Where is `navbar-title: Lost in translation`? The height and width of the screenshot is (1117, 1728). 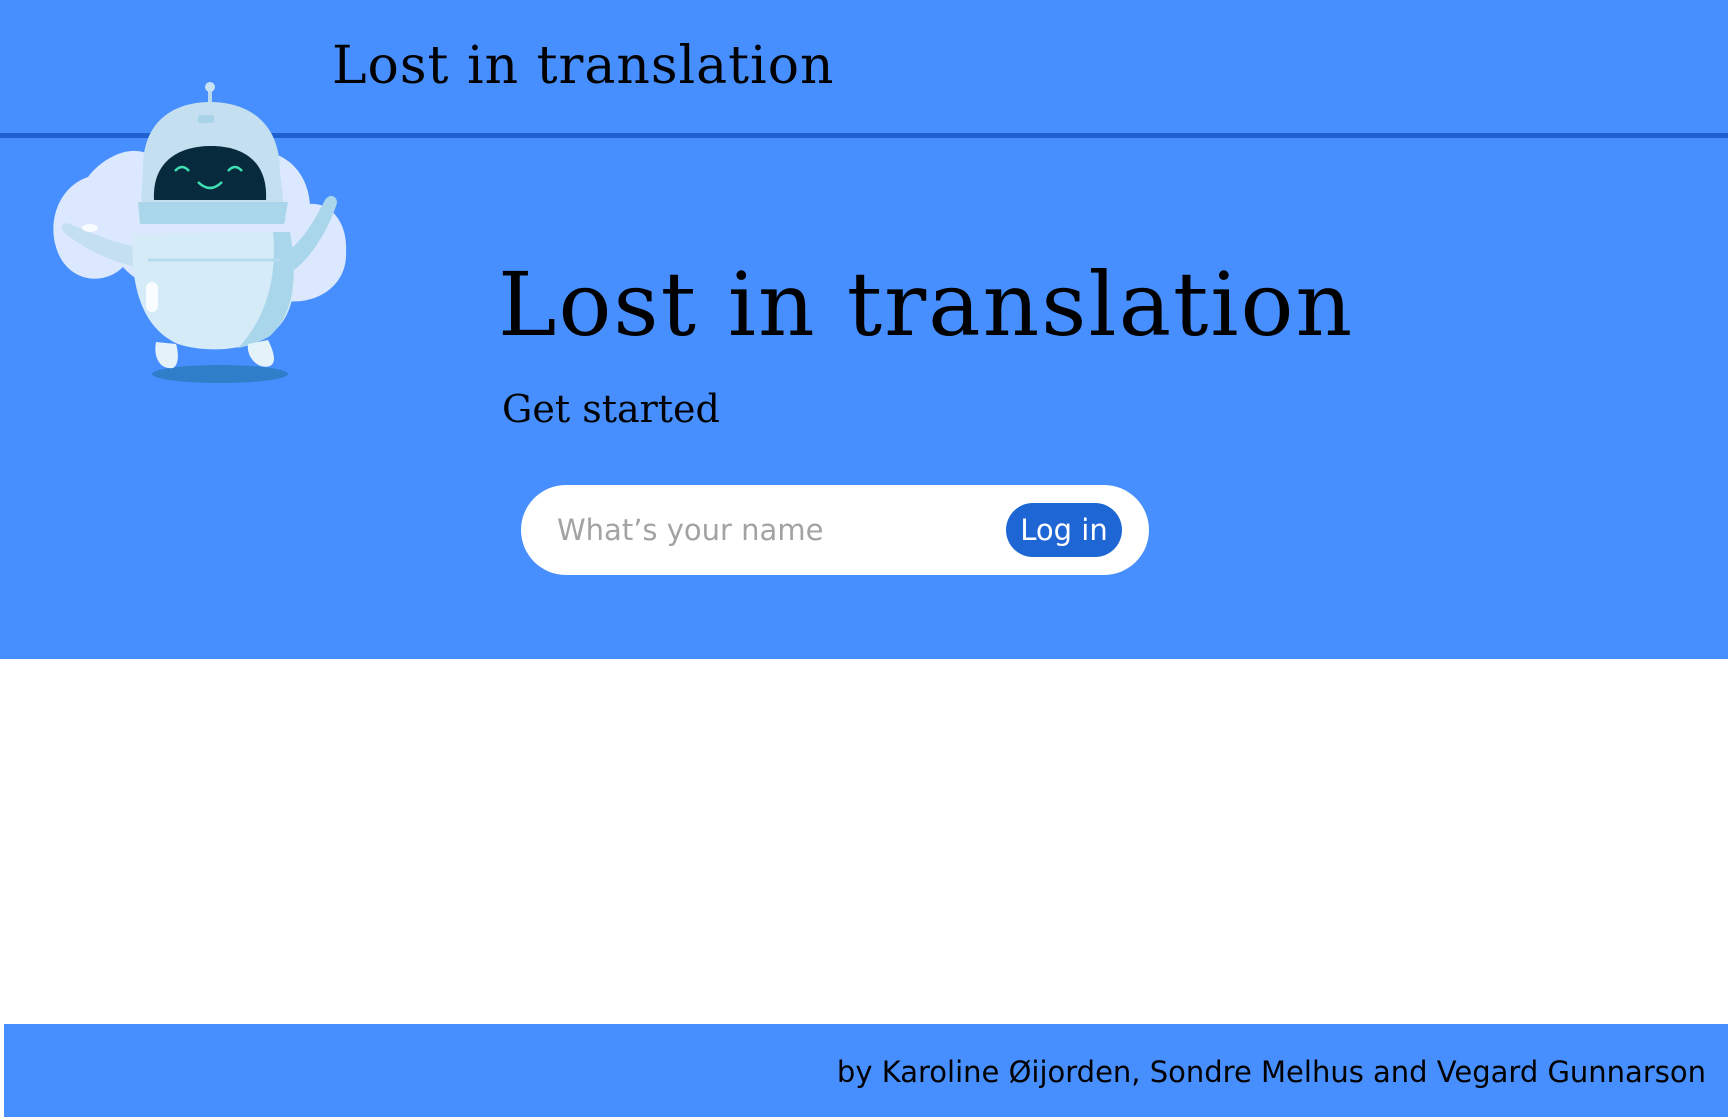
navbar-title: Lost in translation is located at coordinates (583, 66).